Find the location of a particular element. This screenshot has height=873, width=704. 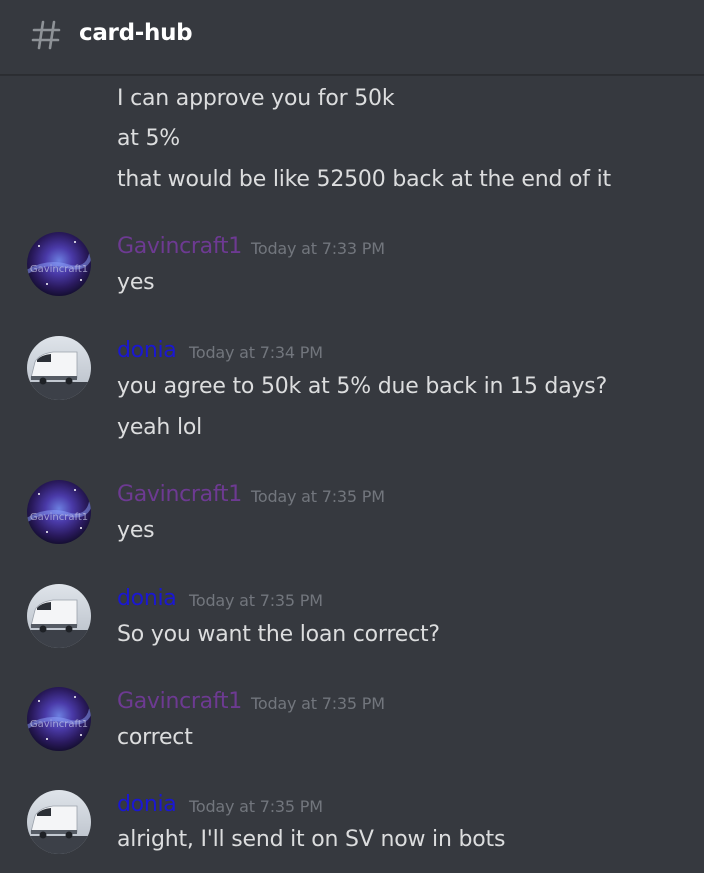

message-line: alright, I'll send it on SV now in bots is located at coordinates (311, 839).